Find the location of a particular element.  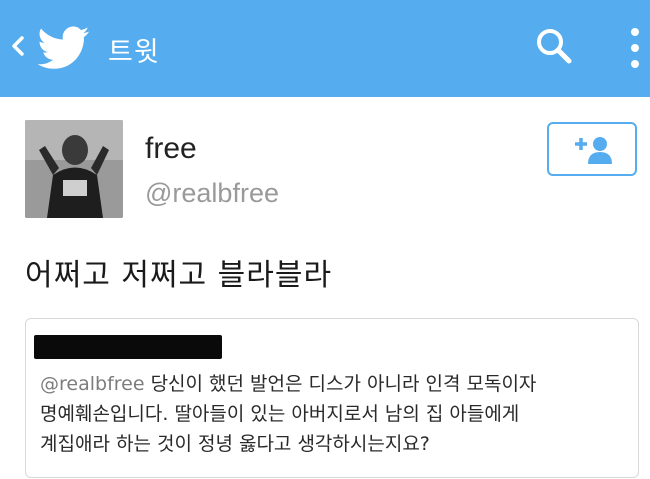

add-user-icon is located at coordinates (593, 150).